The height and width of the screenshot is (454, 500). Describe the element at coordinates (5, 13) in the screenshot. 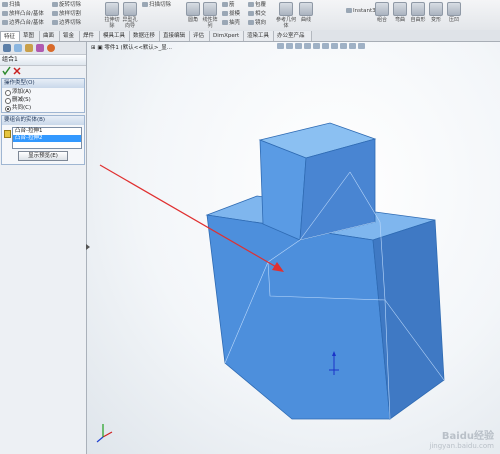

I see `loft-icon` at that location.